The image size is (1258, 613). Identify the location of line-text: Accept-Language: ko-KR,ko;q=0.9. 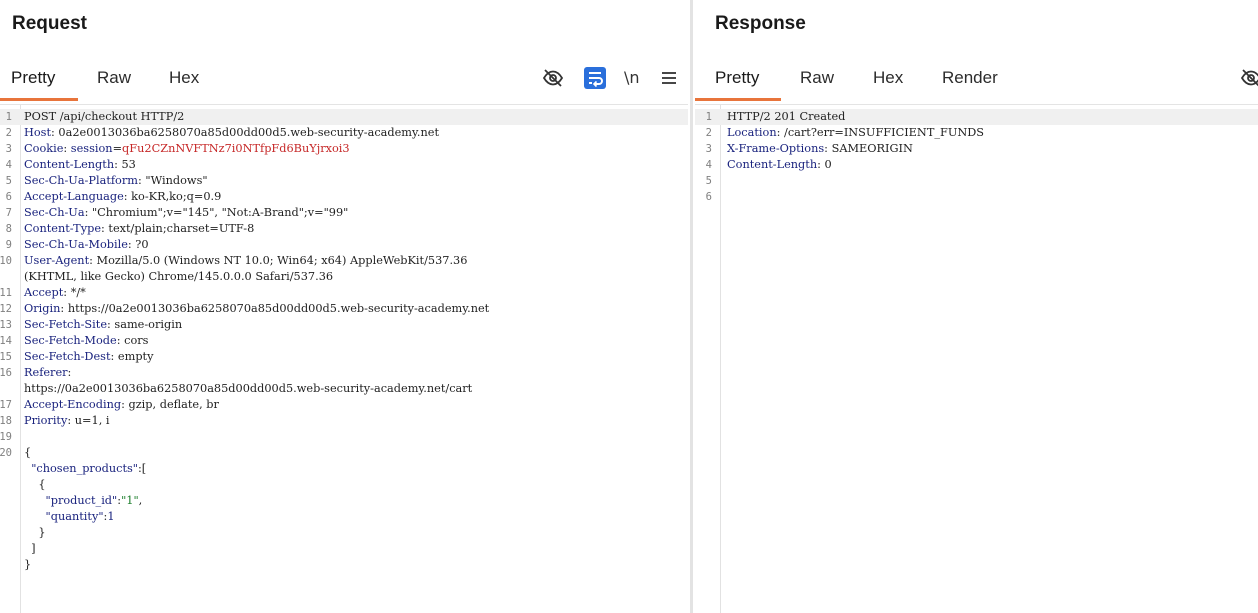
(123, 196).